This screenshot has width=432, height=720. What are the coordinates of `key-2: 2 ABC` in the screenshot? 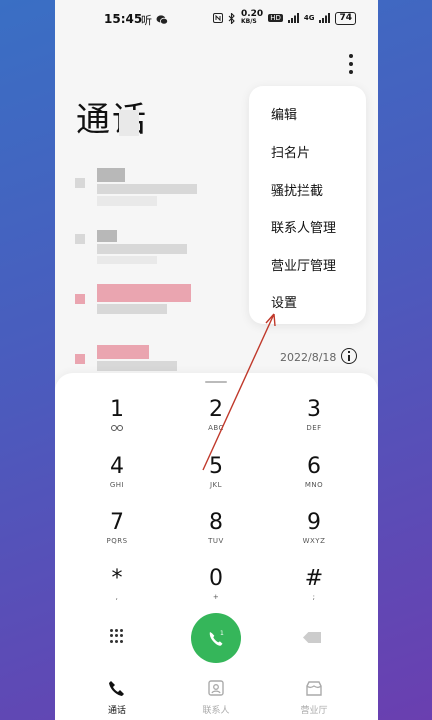 It's located at (216, 415).